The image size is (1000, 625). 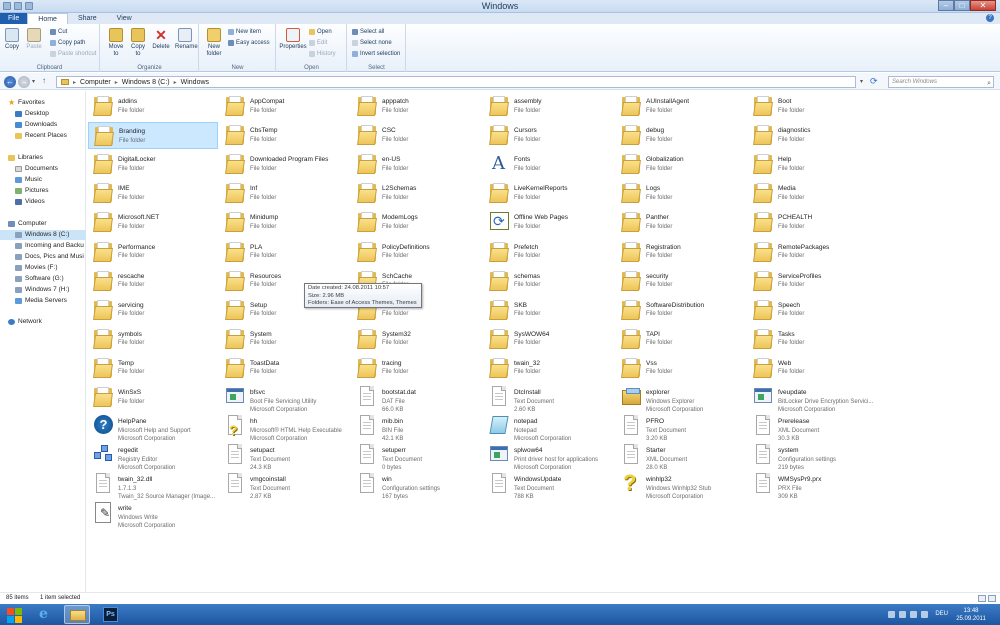 I want to click on file-item: Vss File folder, so click(x=681, y=368).